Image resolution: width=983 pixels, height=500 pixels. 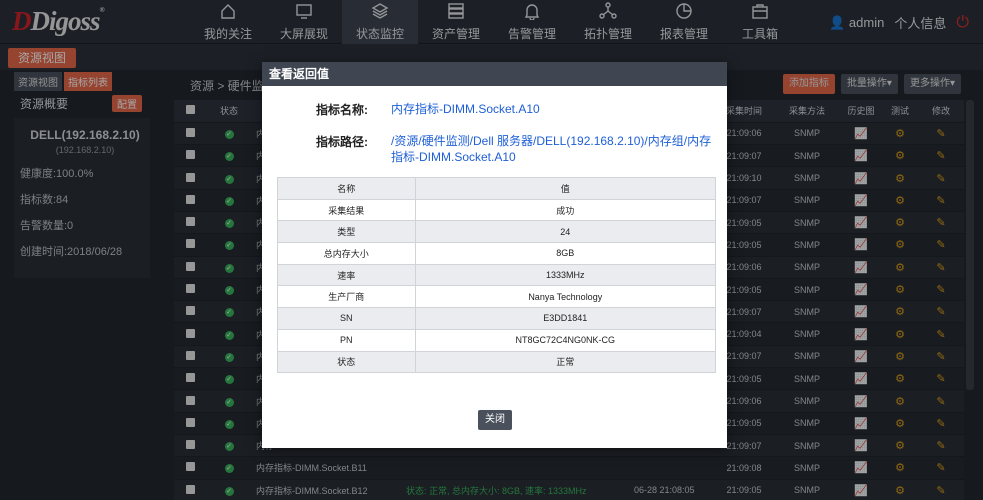 What do you see at coordinates (346, 188) in the screenshot?
I see `header-name: 名称` at bounding box center [346, 188].